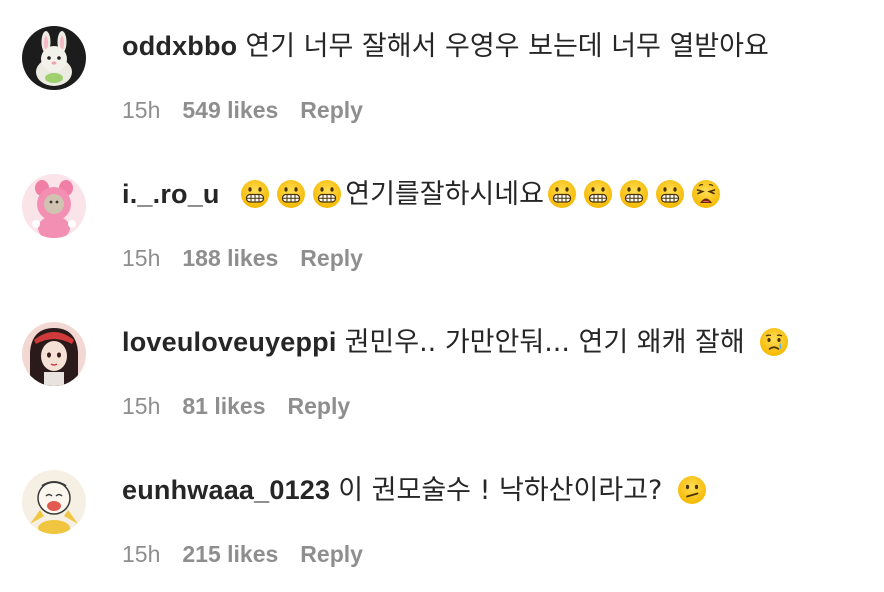 This screenshot has width=884, height=592. Describe the element at coordinates (179, 46) in the screenshot. I see `username: oddxbbo` at that location.